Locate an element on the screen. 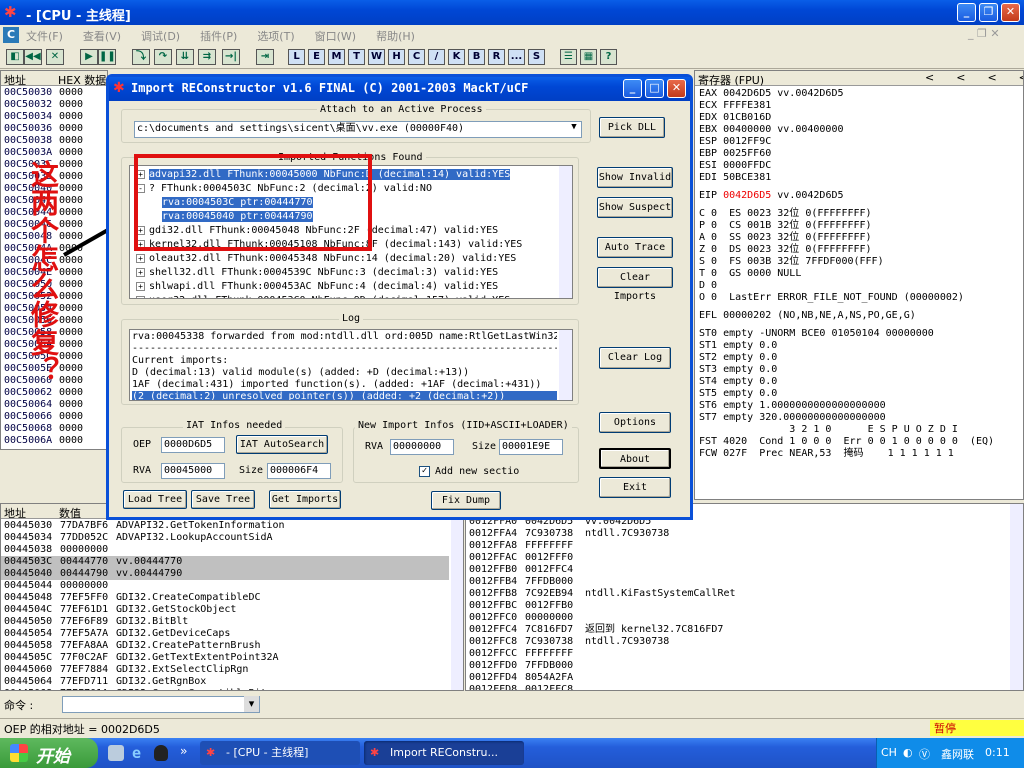 Image resolution: width=1024 pixels, height=768 pixels. load-tree-button: Load Tree is located at coordinates (155, 499).